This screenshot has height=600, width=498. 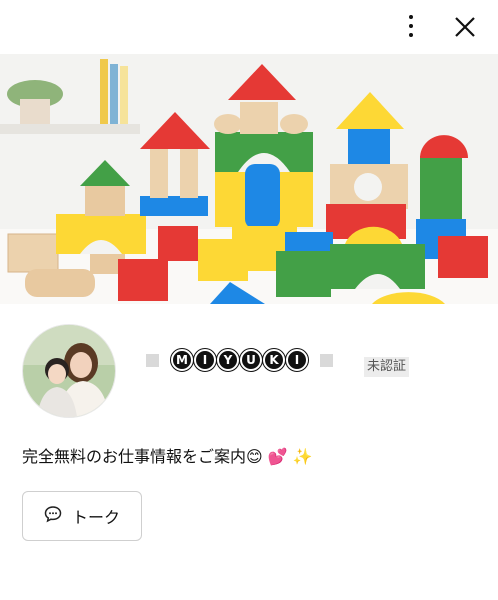 I want to click on top-bar, so click(x=249, y=27).